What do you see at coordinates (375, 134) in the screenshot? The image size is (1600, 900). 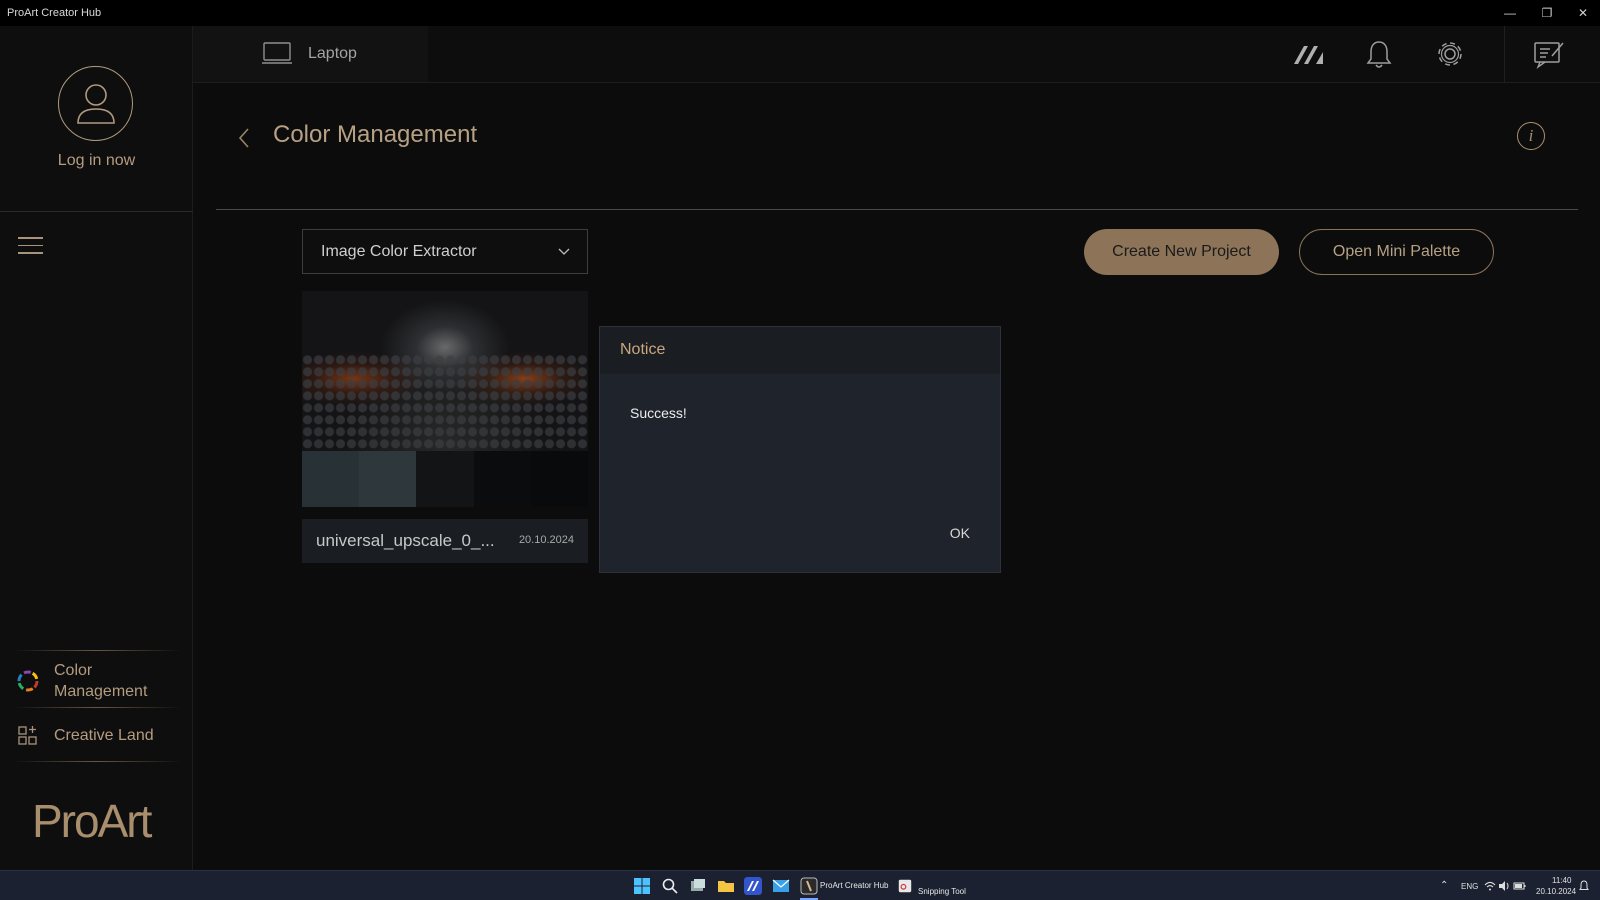 I see `page-title: Color Management` at bounding box center [375, 134].